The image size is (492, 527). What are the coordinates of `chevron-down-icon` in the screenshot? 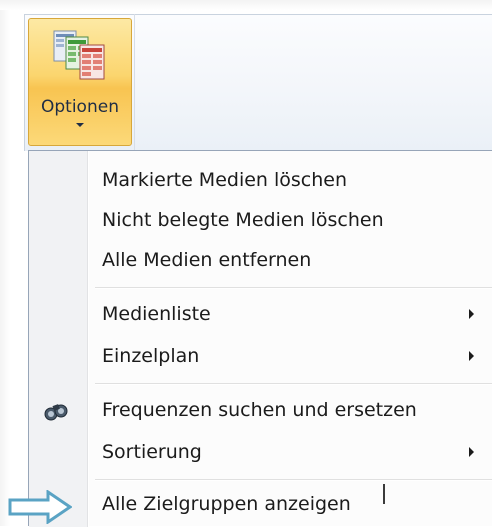 It's located at (80, 125).